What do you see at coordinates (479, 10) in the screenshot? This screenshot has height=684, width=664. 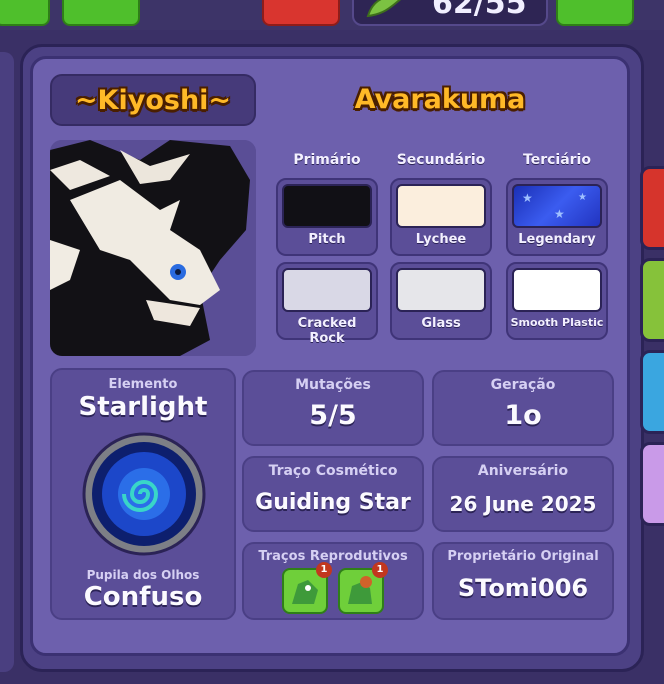 I see `counter-text: 62/55` at bounding box center [479, 10].